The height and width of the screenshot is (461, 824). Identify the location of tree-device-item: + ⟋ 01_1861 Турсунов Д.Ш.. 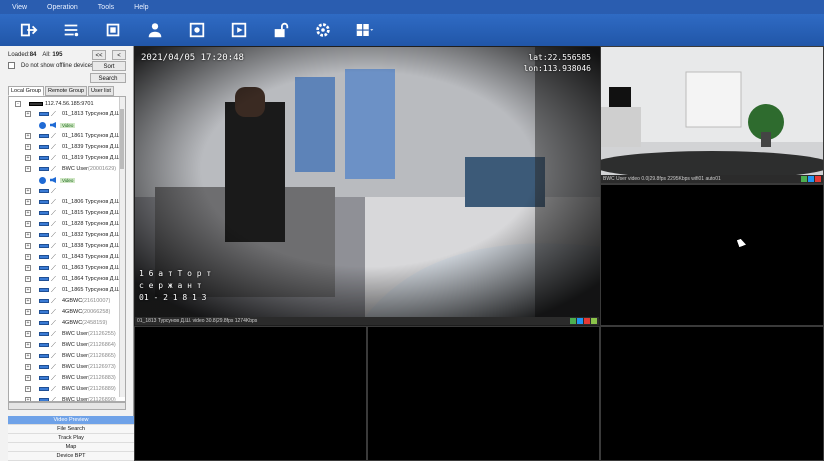
(73, 136).